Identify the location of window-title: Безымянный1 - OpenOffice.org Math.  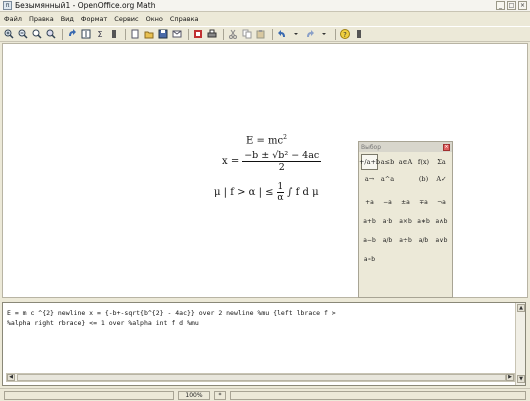
(85, 5).